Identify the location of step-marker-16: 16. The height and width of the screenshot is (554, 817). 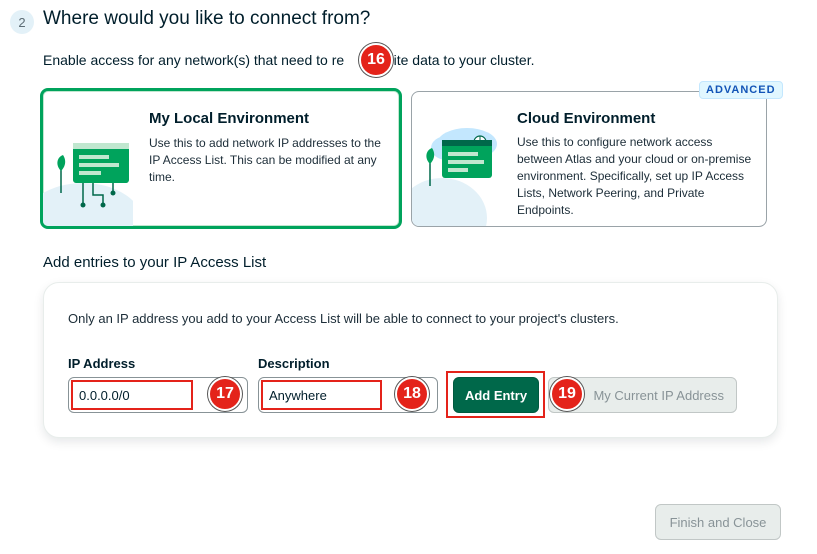
(376, 60).